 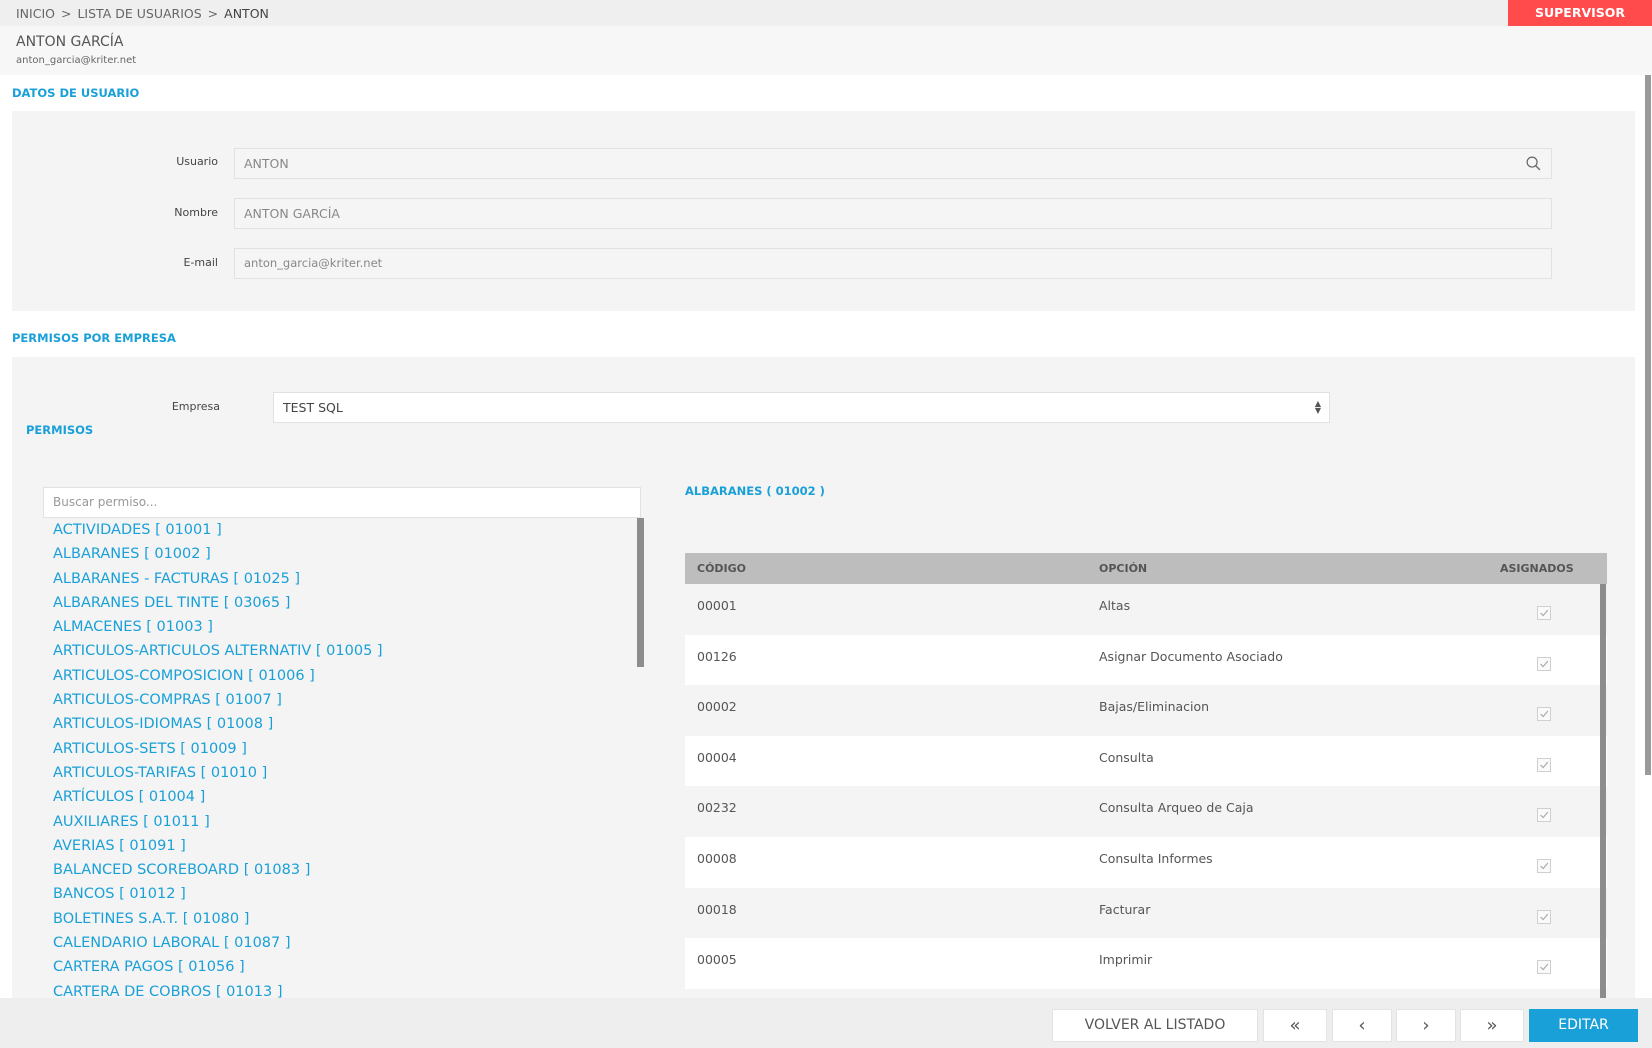 I want to click on selected-module-title: ALBARANES ( 01002 ), so click(x=755, y=491).